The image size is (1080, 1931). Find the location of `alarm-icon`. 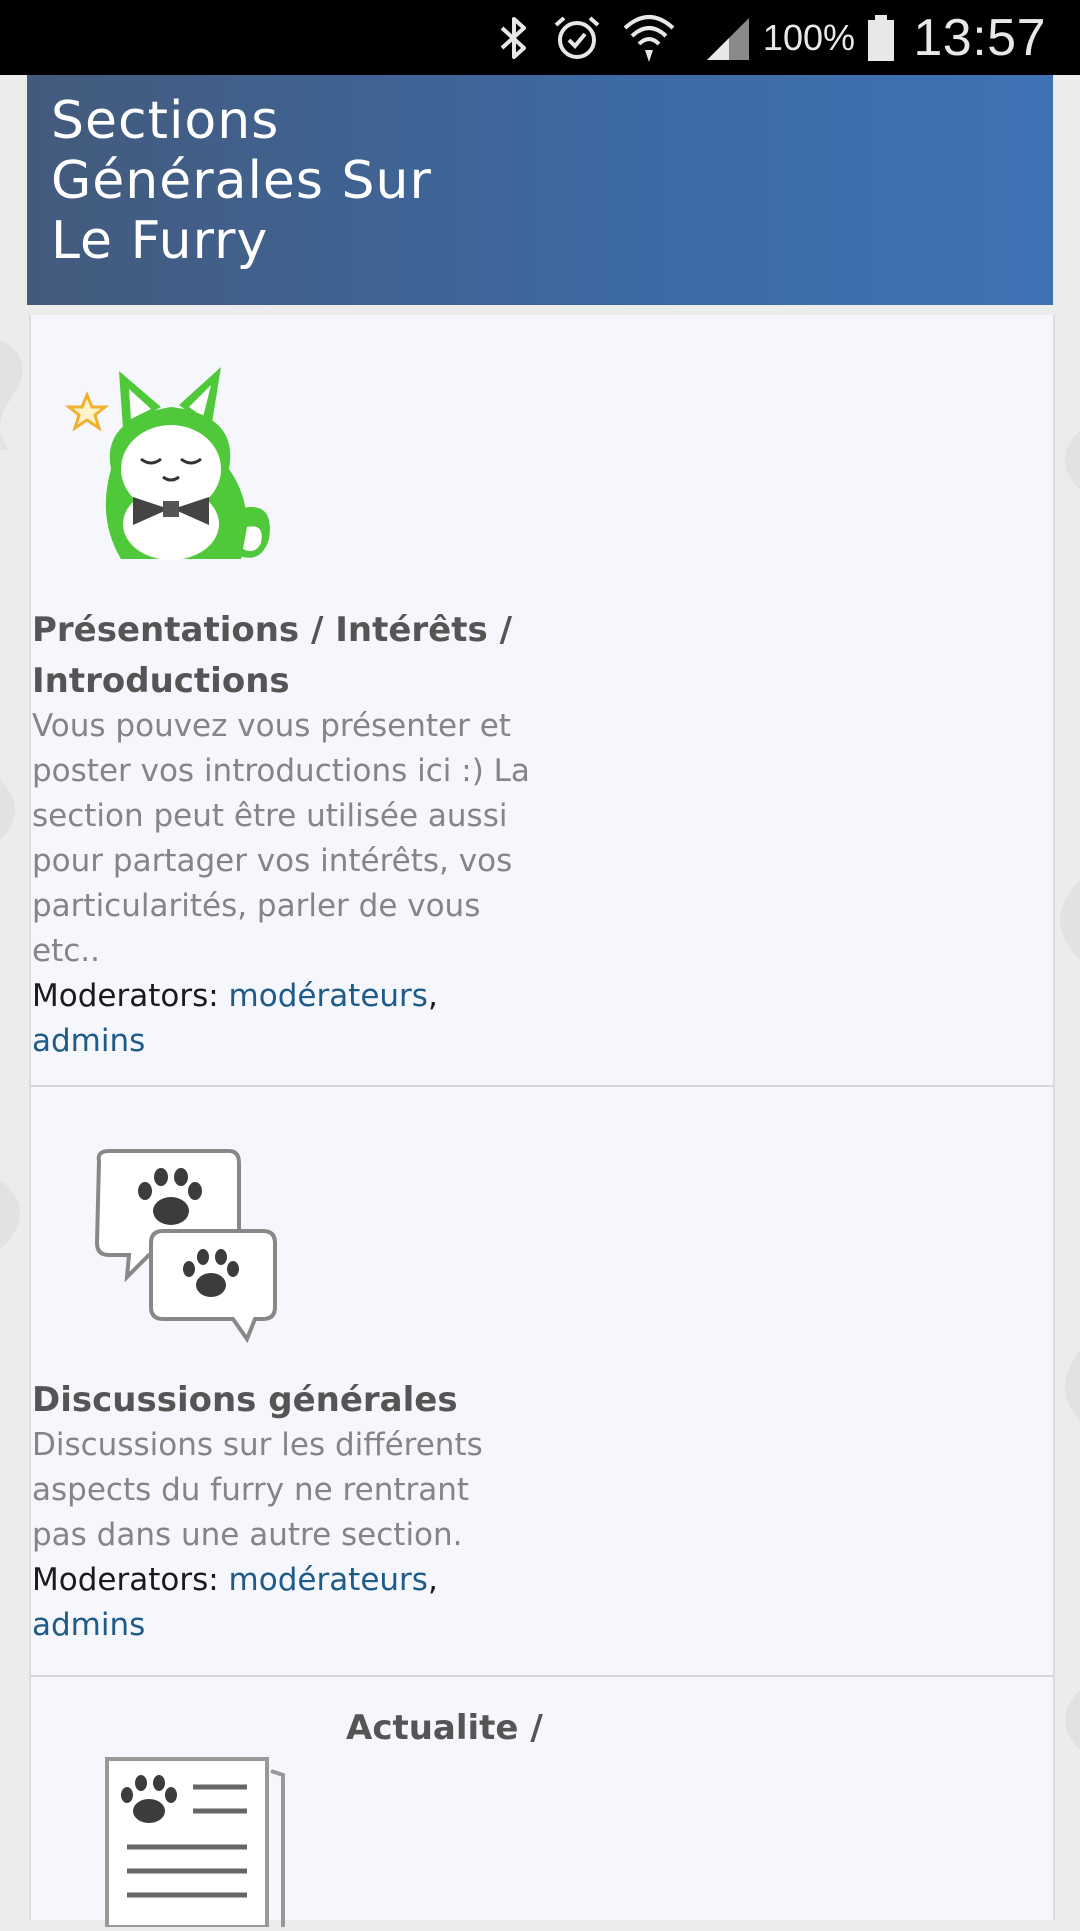

alarm-icon is located at coordinates (577, 37).